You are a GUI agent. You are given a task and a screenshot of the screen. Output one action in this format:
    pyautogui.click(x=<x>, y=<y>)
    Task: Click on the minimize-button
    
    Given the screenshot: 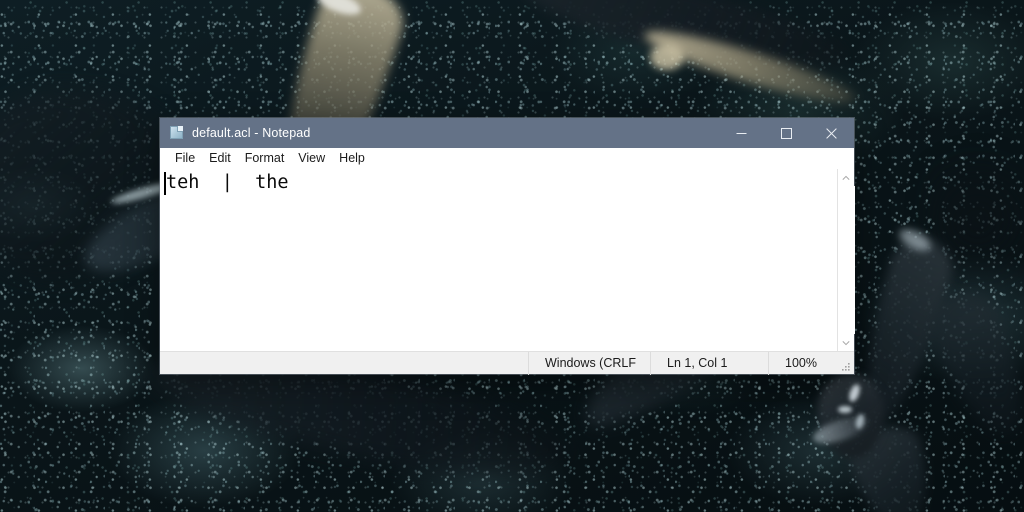 What is the action you would take?
    pyautogui.click(x=741, y=133)
    